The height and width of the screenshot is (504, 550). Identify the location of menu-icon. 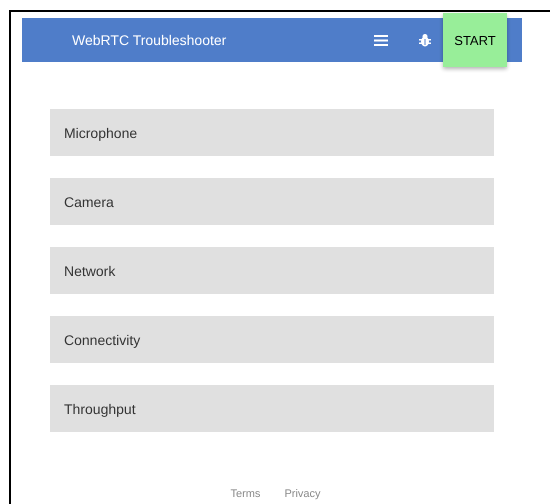
(381, 40).